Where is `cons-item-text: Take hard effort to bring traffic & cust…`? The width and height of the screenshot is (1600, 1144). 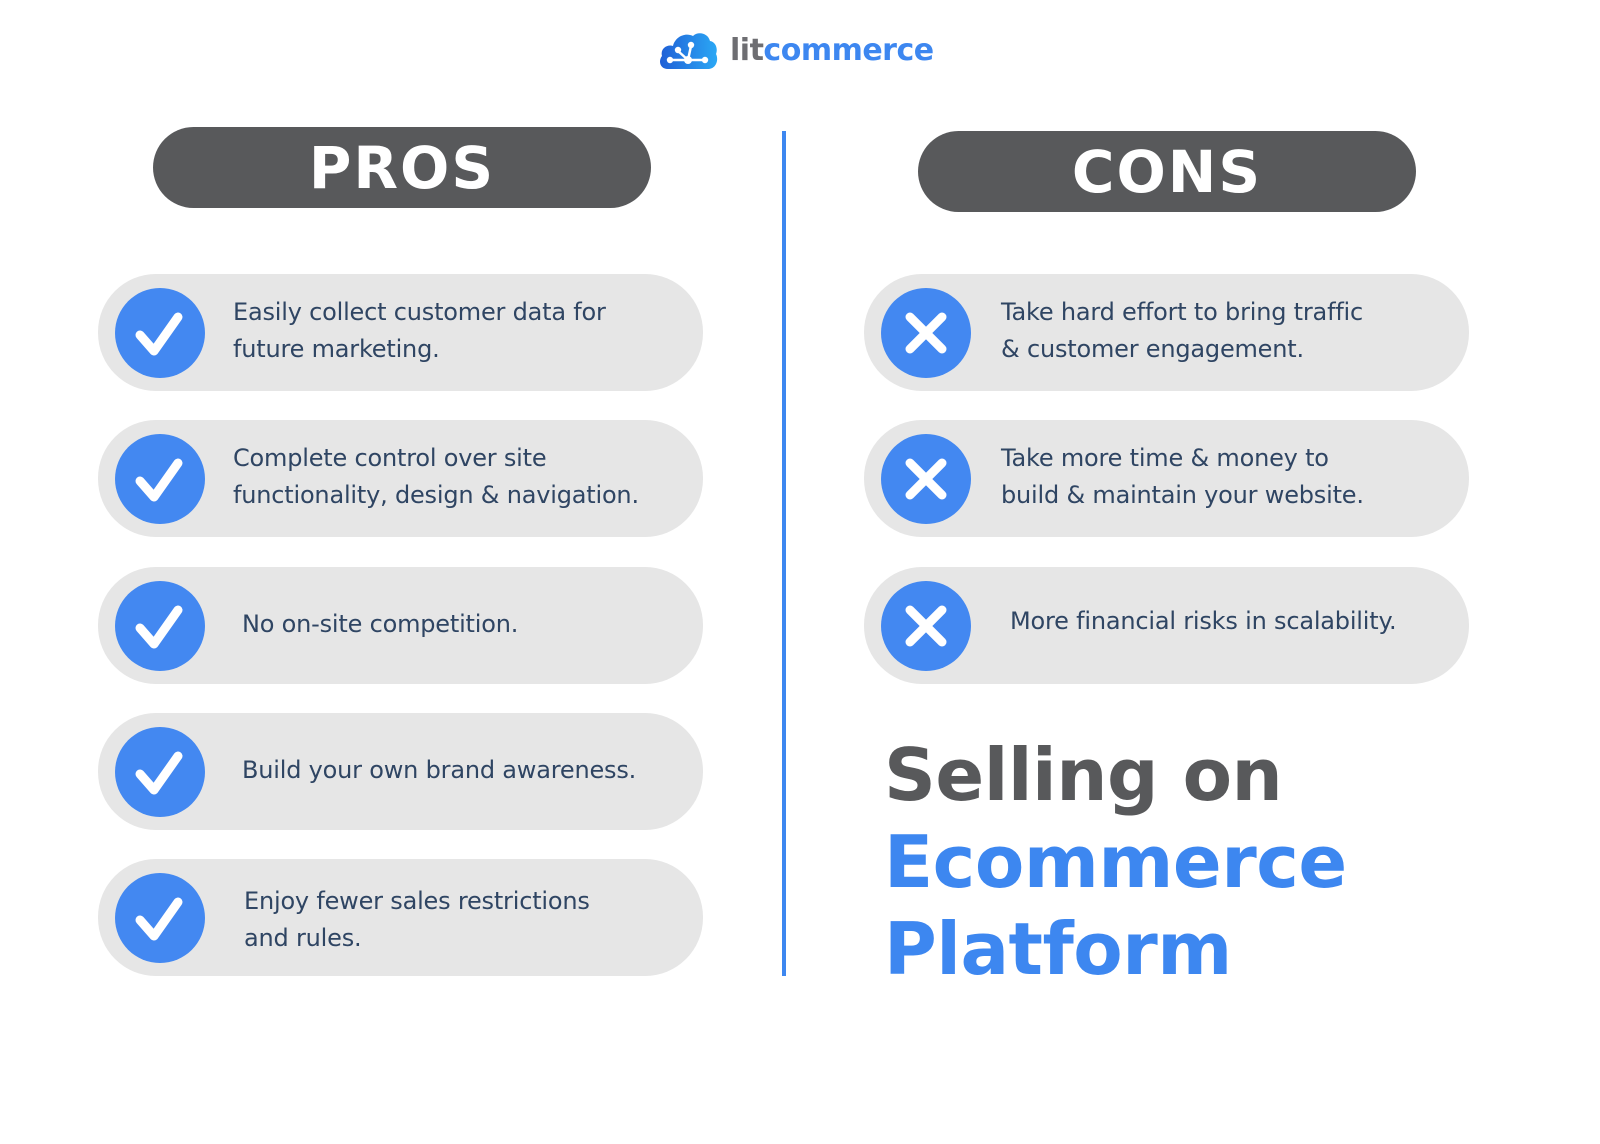
cons-item-text: Take hard effort to bring traffic & cust… is located at coordinates (1182, 330).